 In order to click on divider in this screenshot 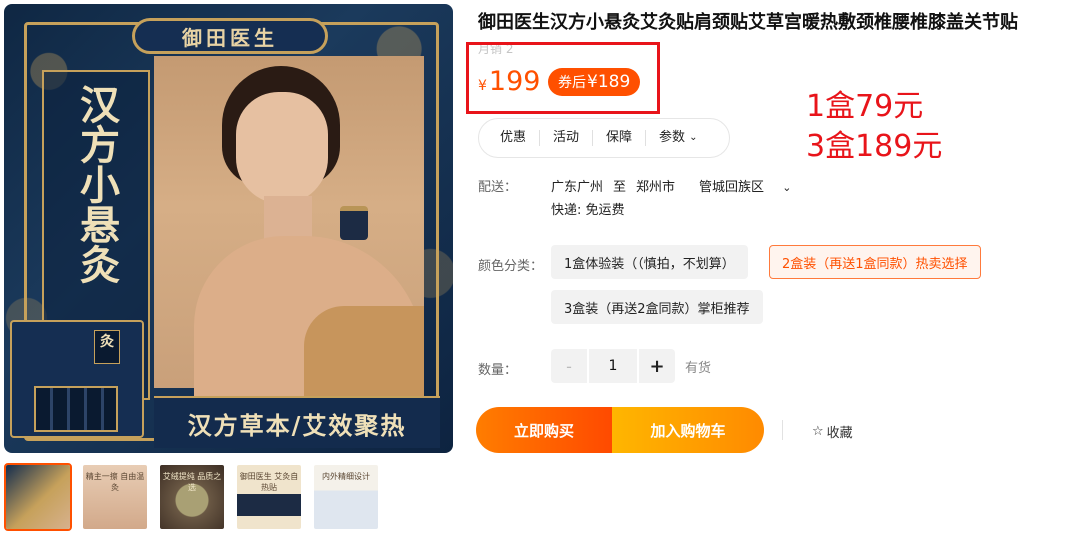, I will do `click(782, 430)`.